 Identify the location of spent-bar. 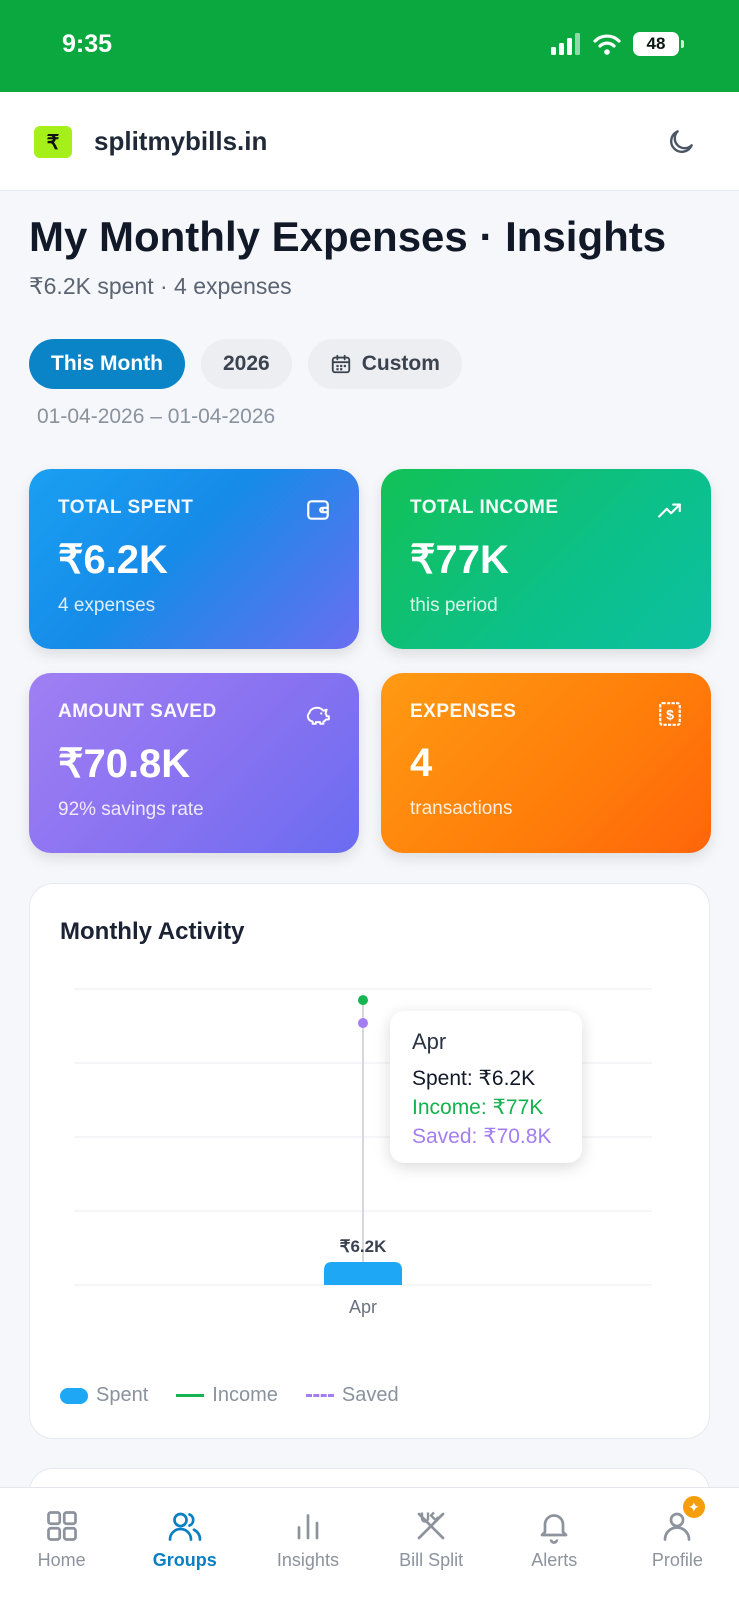
(363, 1273).